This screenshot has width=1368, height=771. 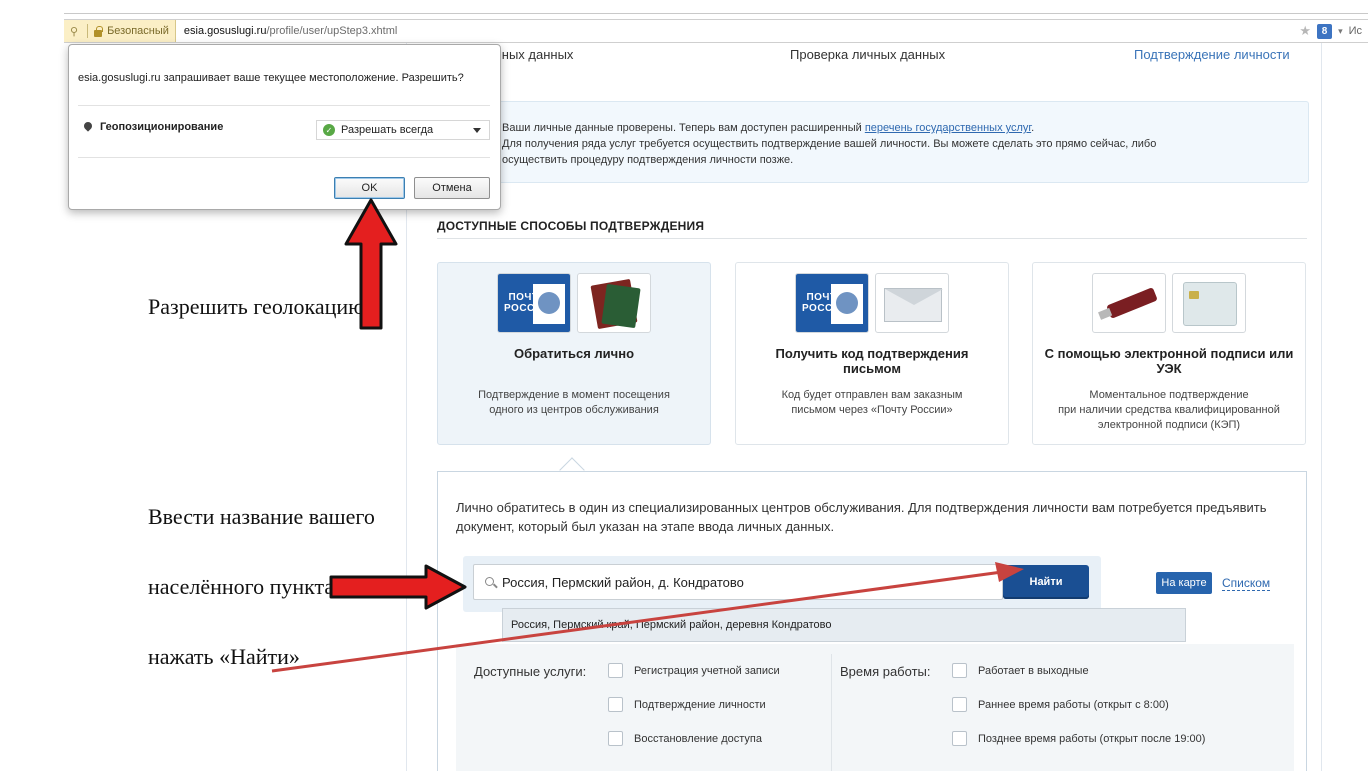 What do you see at coordinates (225, 31) in the screenshot?
I see `url-domain: esia.gosuslugi.ru` at bounding box center [225, 31].